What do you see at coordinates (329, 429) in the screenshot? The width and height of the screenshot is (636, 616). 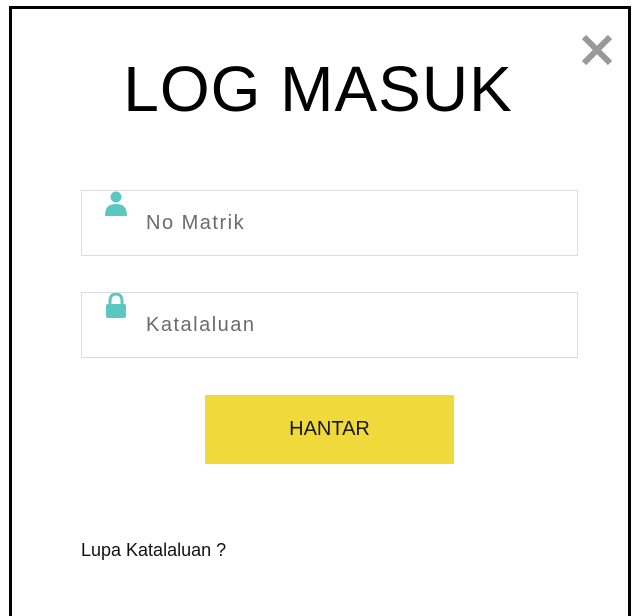 I see `submit-button: HANTAR` at bounding box center [329, 429].